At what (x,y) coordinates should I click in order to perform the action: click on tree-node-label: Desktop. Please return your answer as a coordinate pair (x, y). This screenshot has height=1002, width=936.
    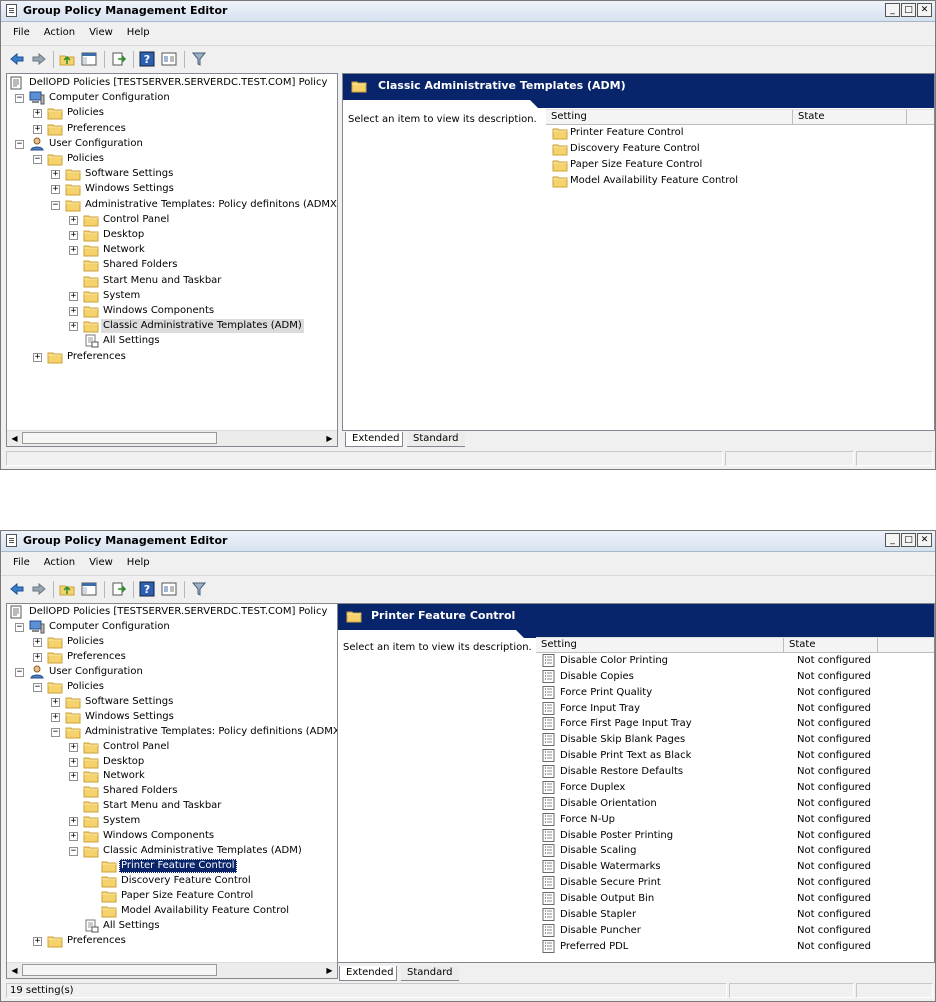
    Looking at the image, I should click on (123, 762).